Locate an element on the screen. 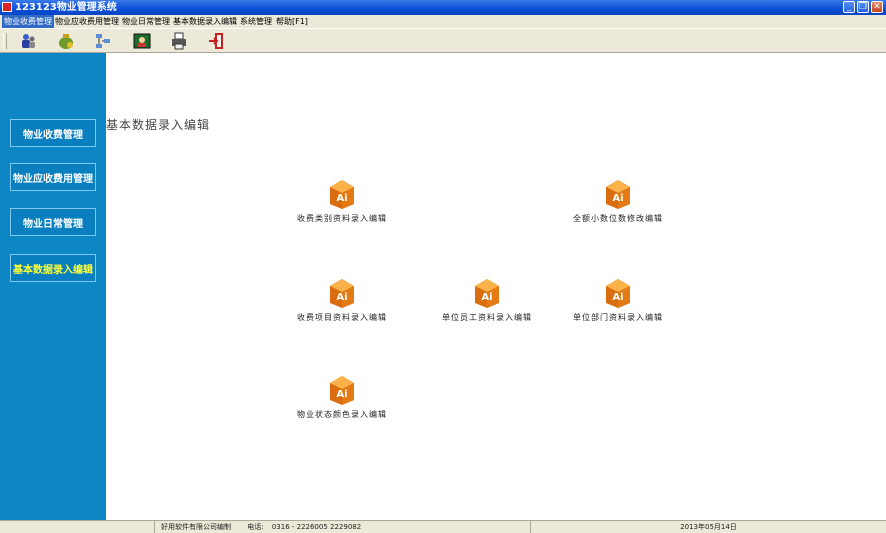 This screenshot has width=886, height=533. sidebar-item-receivable-fees: 物业应收费用管理 is located at coordinates (53, 177).